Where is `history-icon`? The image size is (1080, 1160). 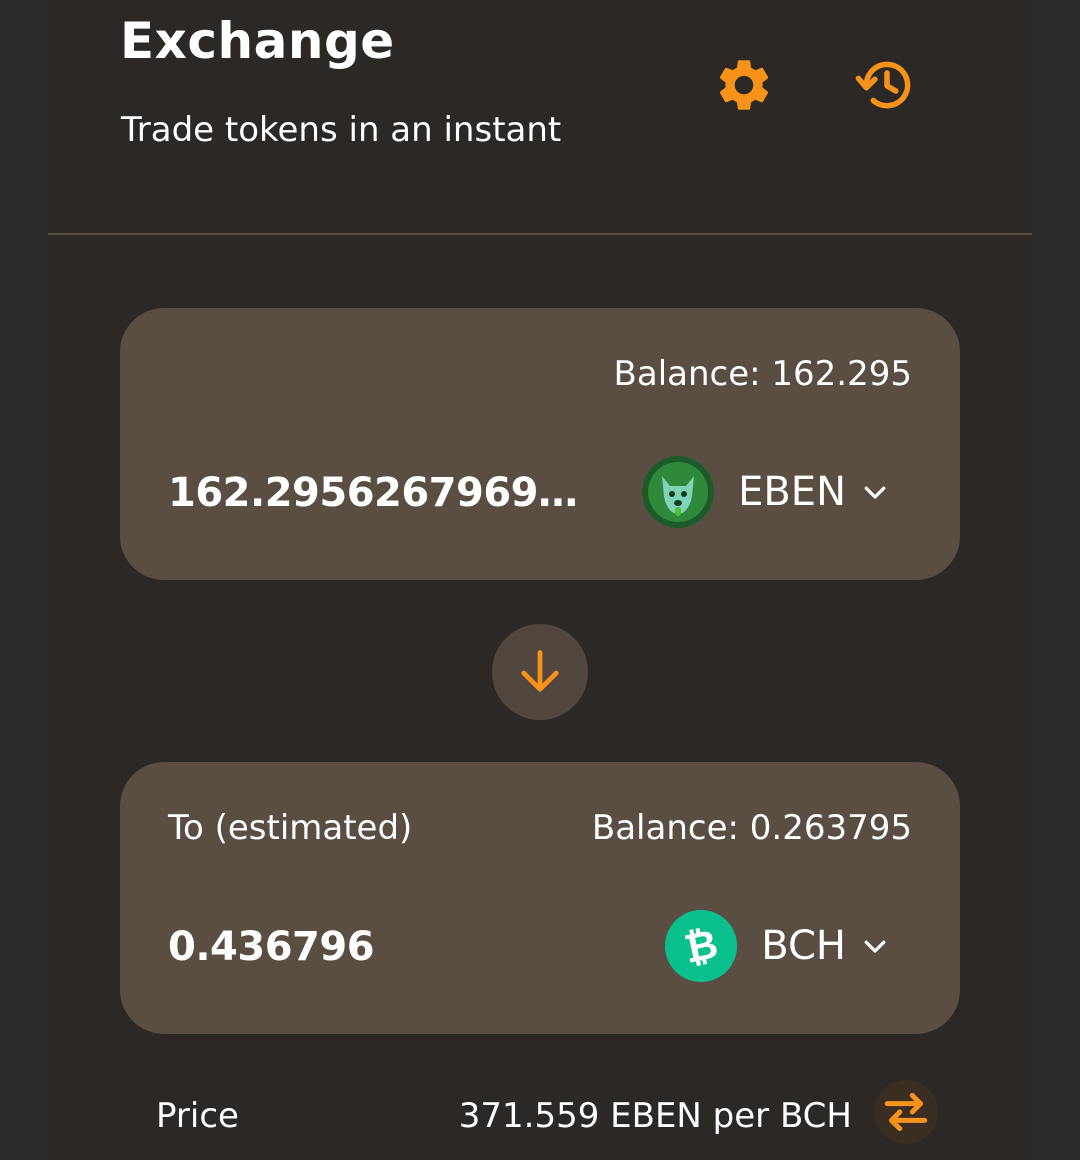
history-icon is located at coordinates (883, 85).